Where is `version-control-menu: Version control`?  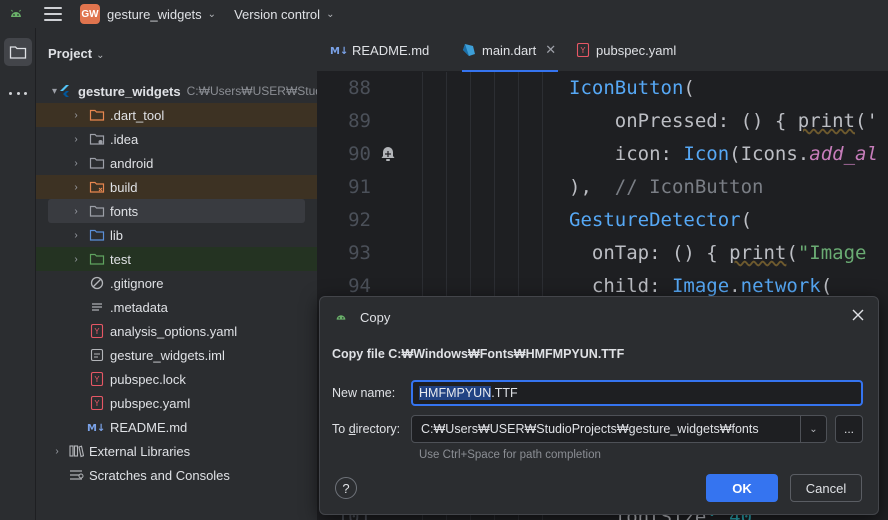
version-control-menu: Version control is located at coordinates (277, 14).